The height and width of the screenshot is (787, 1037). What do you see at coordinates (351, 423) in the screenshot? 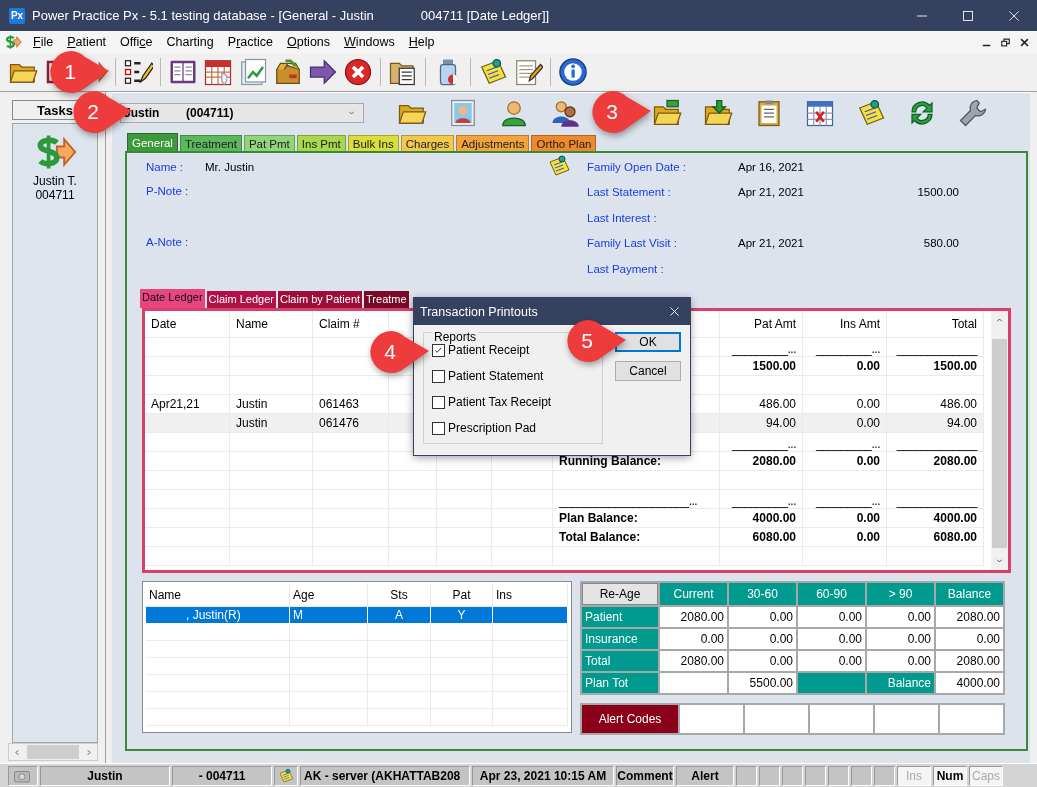
I see `table-cell: 061476` at bounding box center [351, 423].